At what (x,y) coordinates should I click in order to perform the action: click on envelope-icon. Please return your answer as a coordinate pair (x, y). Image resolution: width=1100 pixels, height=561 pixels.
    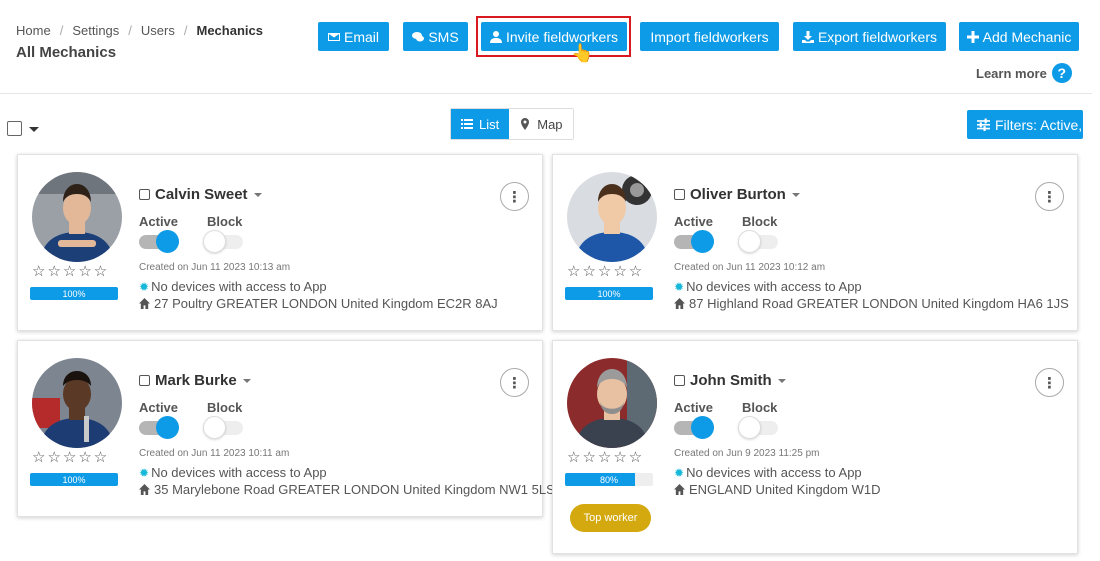
    Looking at the image, I should click on (333, 36).